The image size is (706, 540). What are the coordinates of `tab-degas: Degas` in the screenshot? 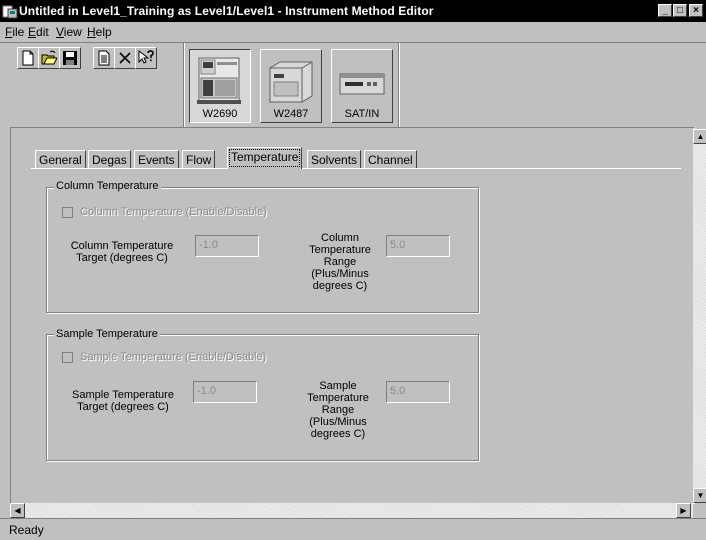 It's located at (109, 159).